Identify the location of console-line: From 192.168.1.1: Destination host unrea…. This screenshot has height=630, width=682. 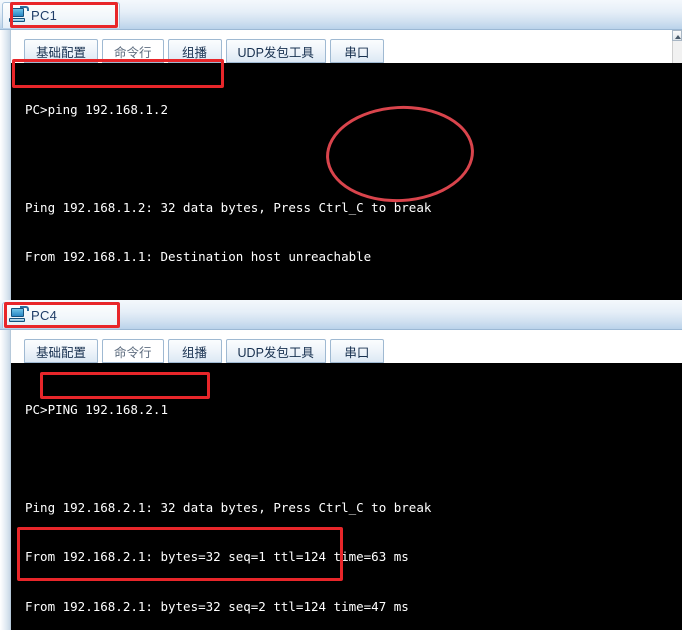
(198, 257).